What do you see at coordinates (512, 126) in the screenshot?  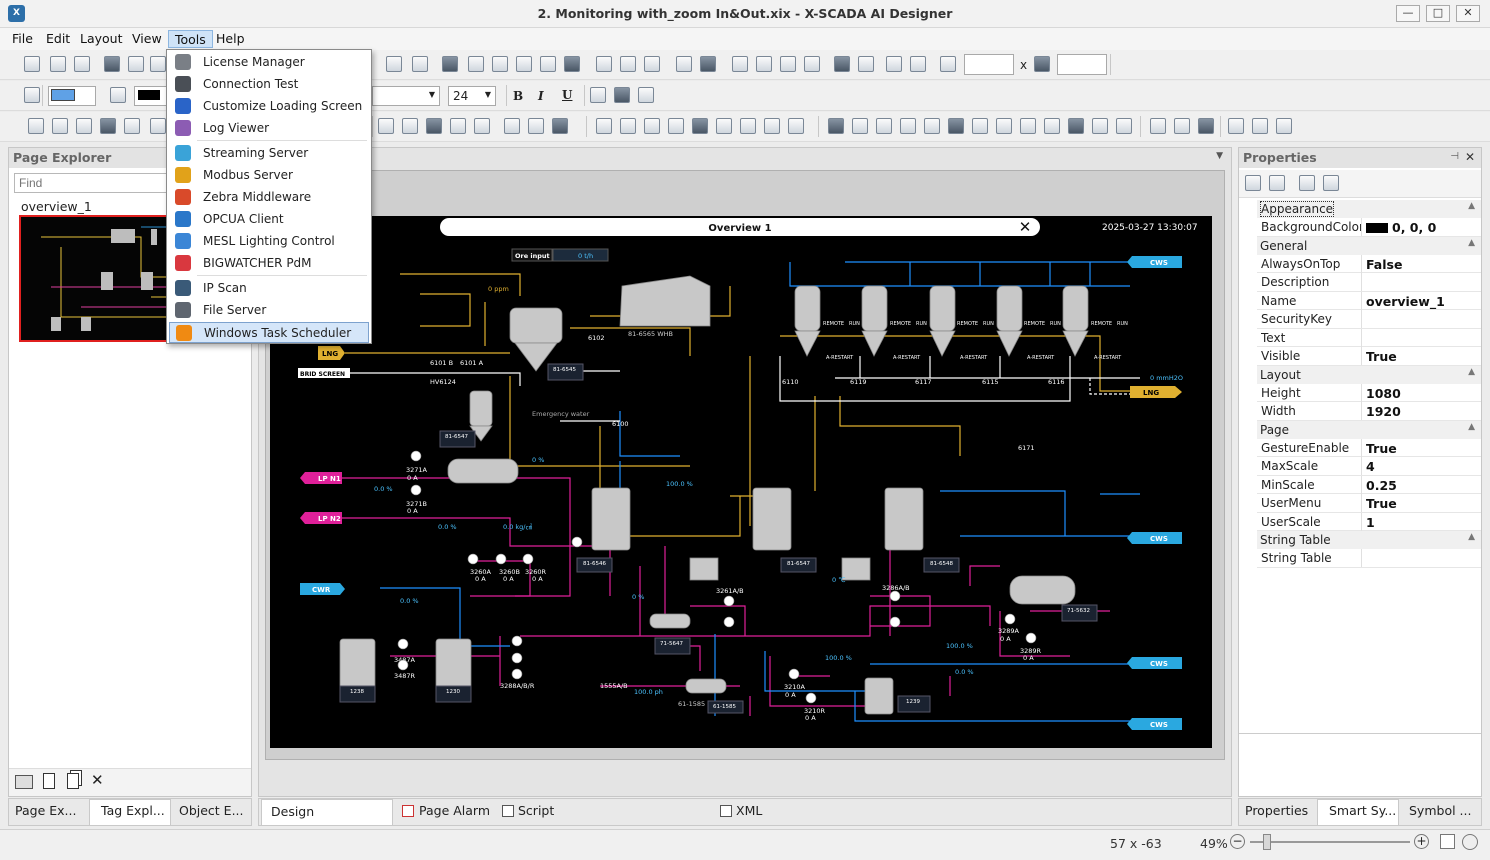 I see `toolbar-shape-12-icon` at bounding box center [512, 126].